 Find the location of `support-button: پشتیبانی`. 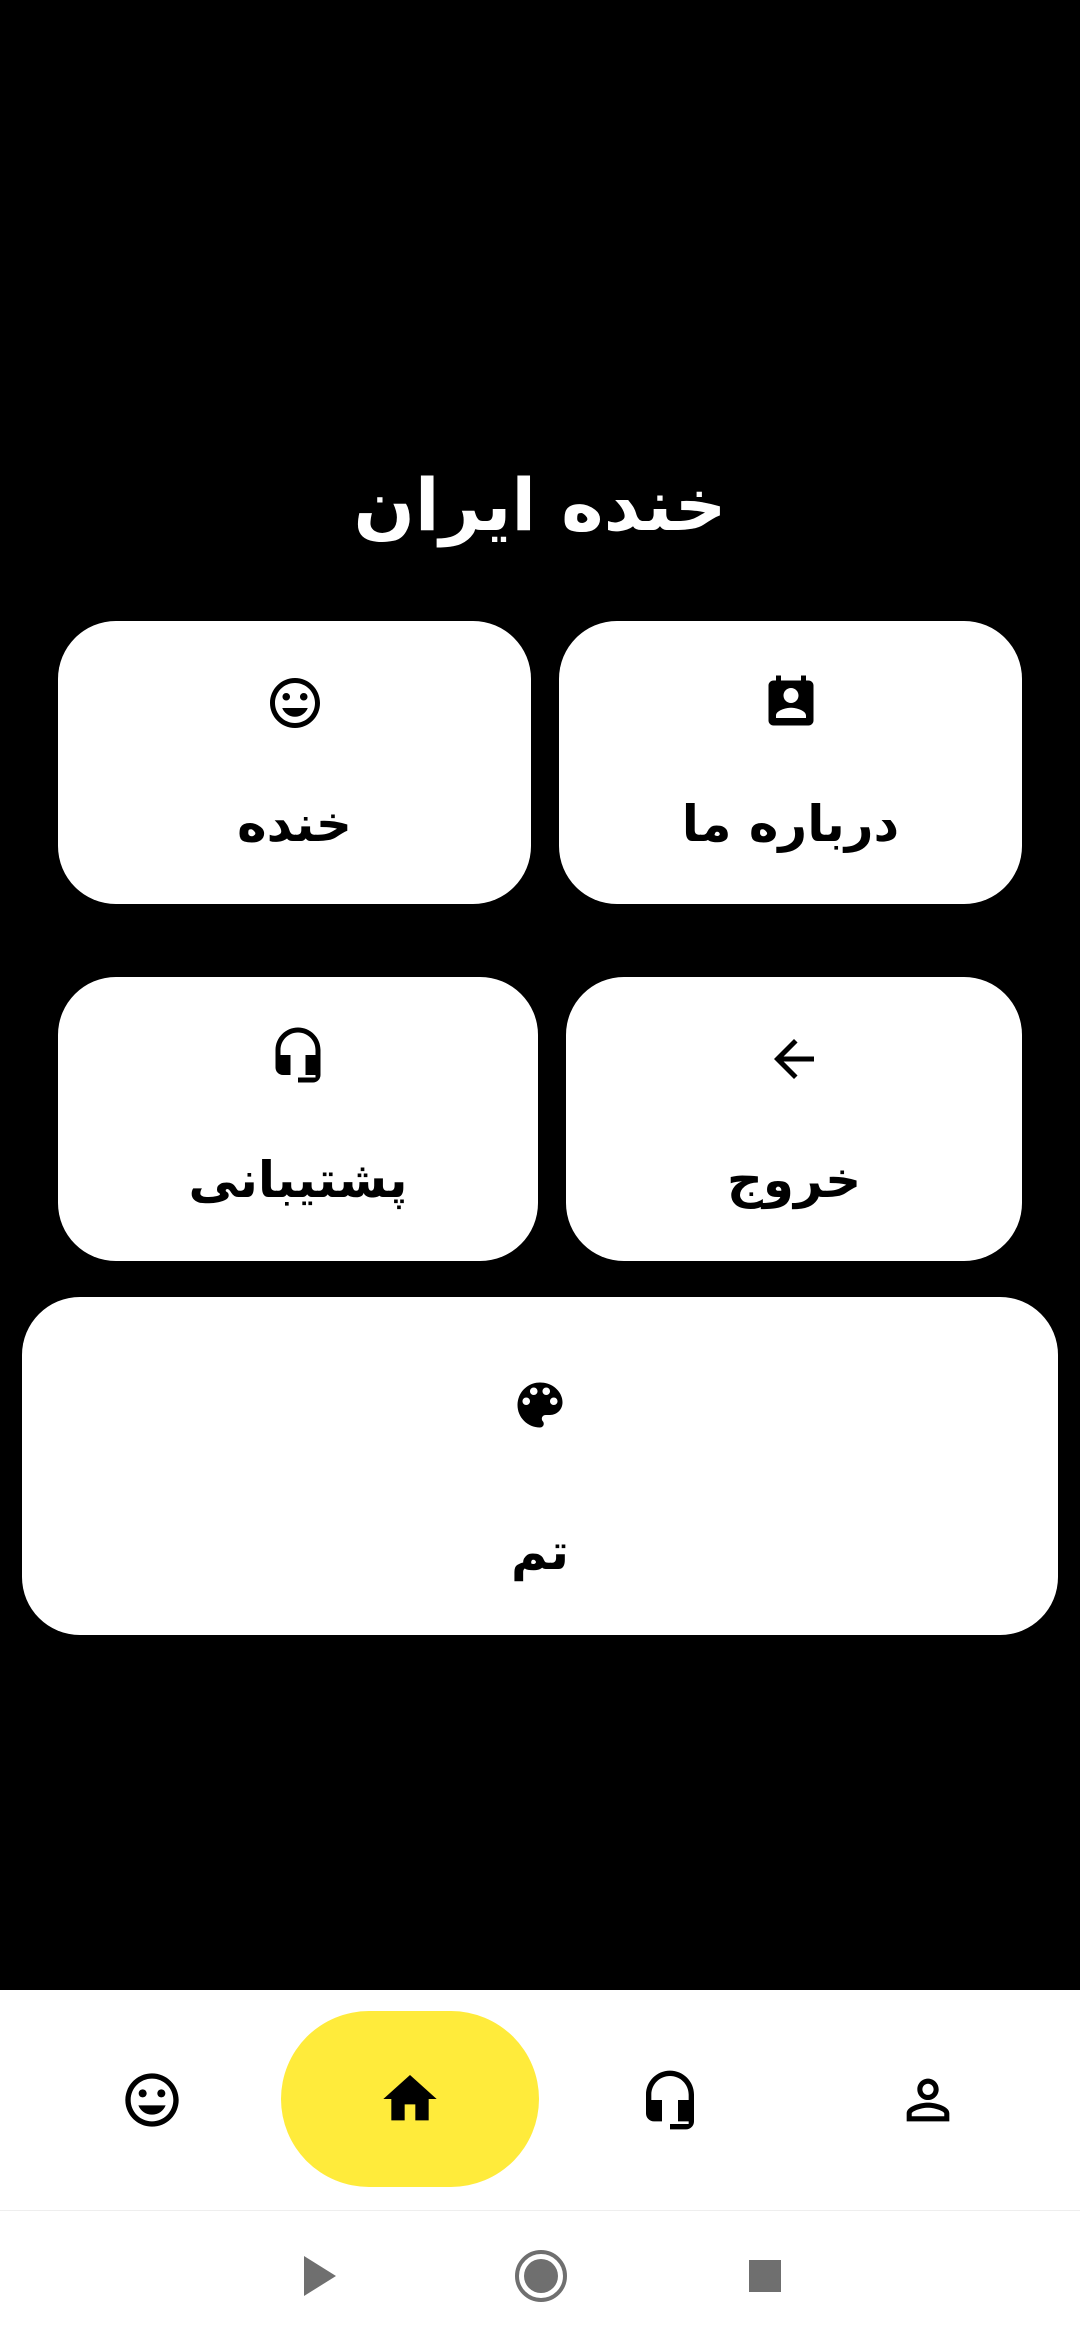

support-button: پشتیبانی is located at coordinates (298, 1119).